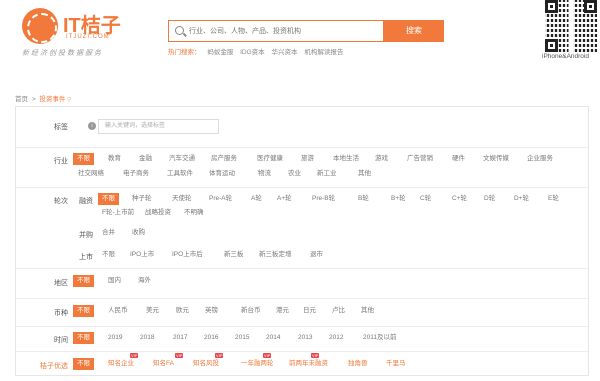 This screenshot has height=381, width=600. Describe the element at coordinates (224, 159) in the screenshot. I see `filter-option: 房产服务` at that location.